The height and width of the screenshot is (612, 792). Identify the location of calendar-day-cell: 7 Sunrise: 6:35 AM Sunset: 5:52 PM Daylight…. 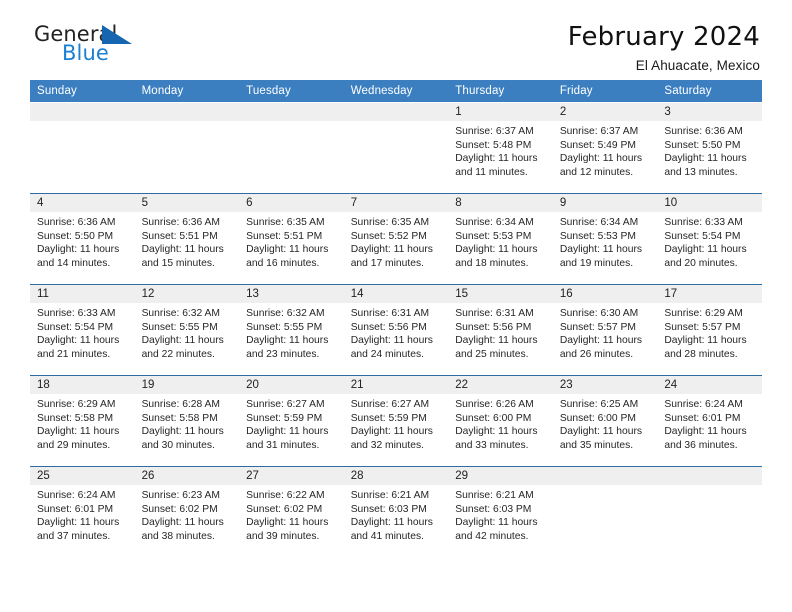
(396, 239).